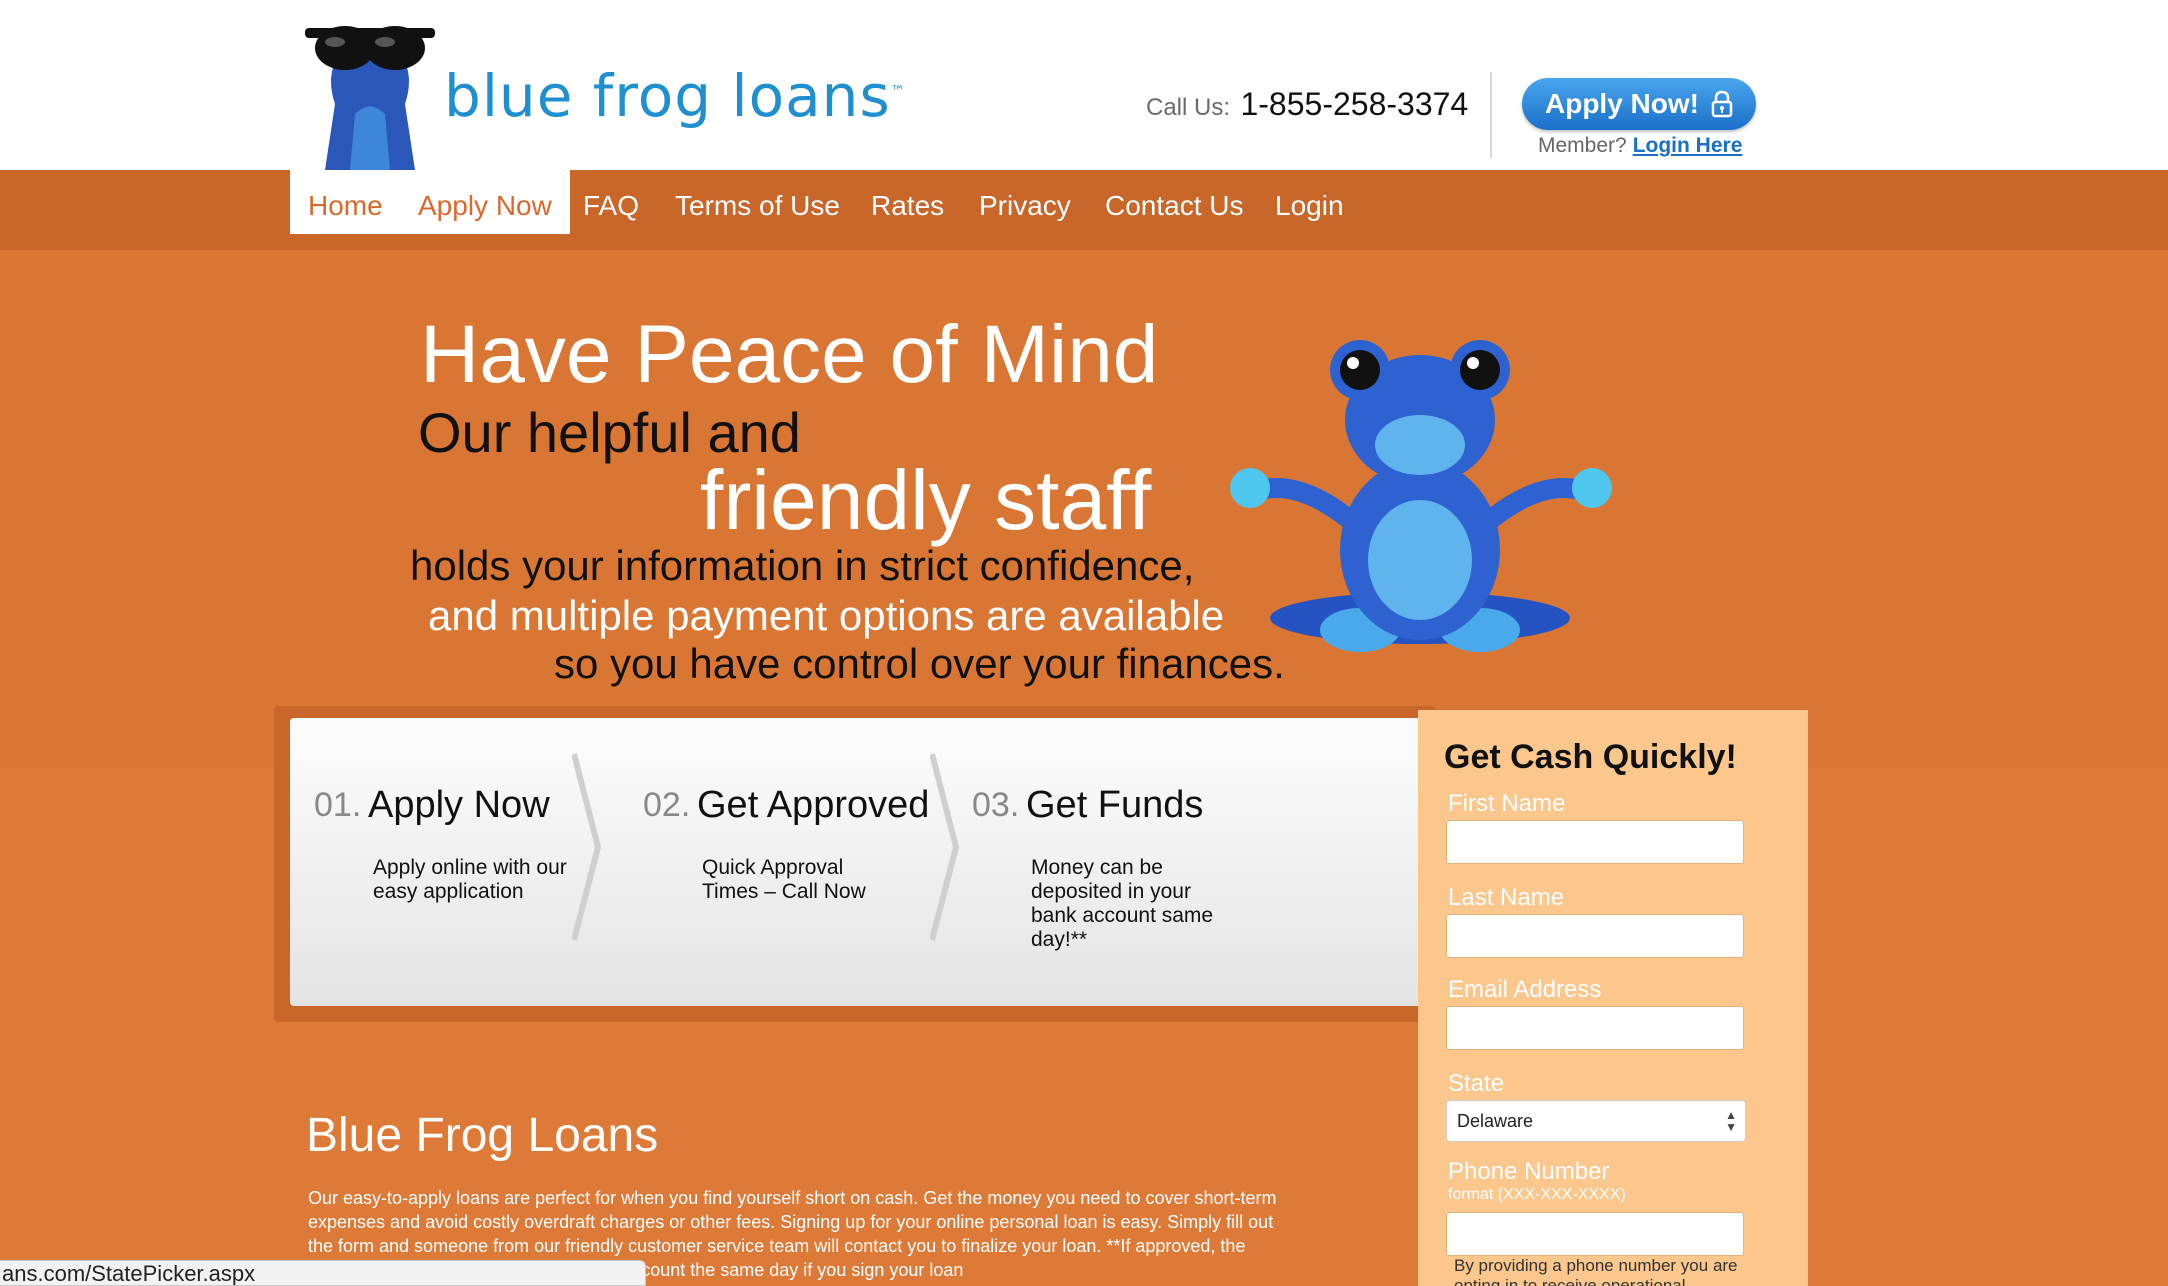 Image resolution: width=2168 pixels, height=1286 pixels. Describe the element at coordinates (926, 500) in the screenshot. I see `hero-line-3: friendly staff` at that location.